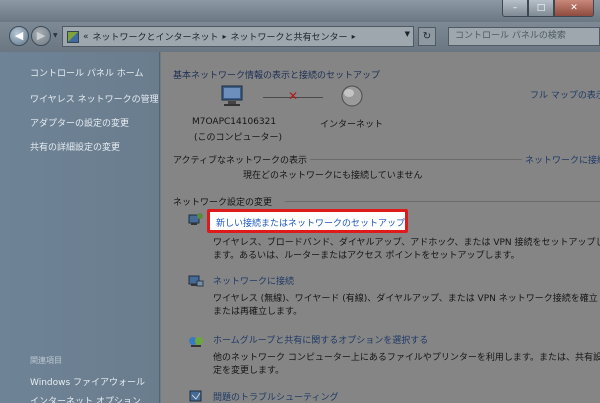 The width and height of the screenshot is (600, 403). I want to click on refresh-icon: ↻, so click(427, 36).